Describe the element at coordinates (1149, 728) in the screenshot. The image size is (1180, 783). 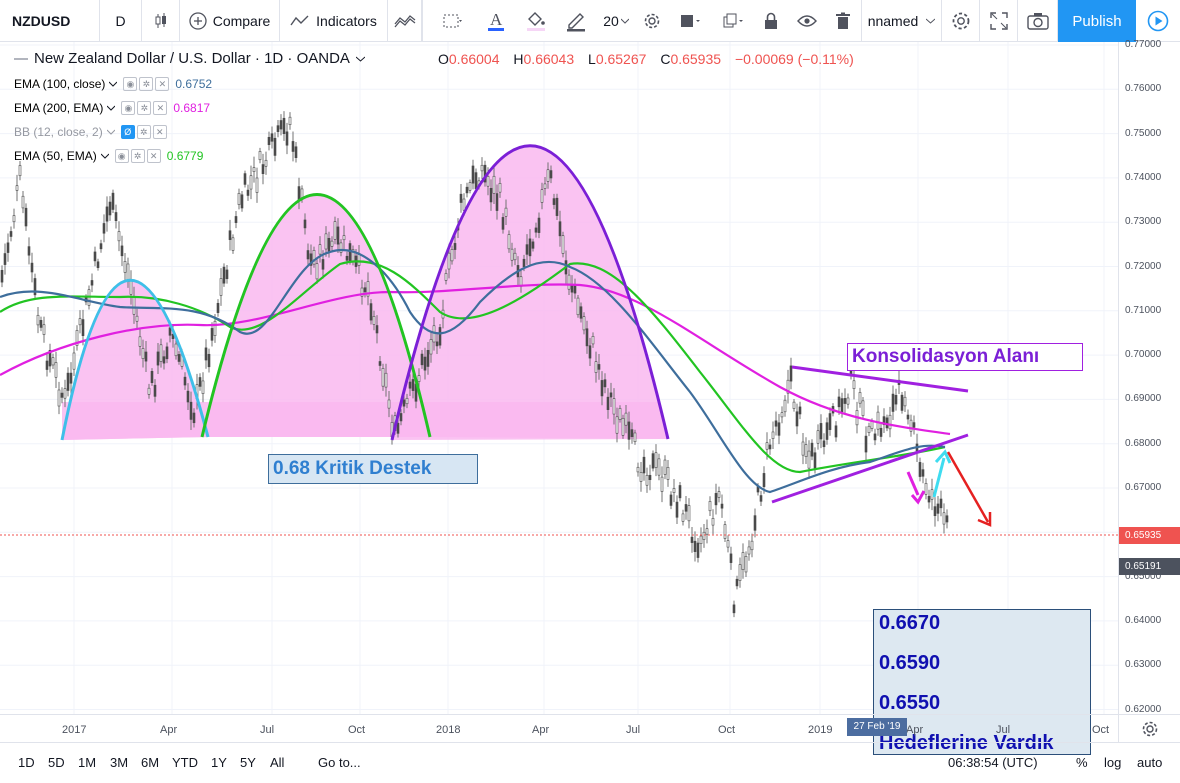
I see `axis-settings-button` at that location.